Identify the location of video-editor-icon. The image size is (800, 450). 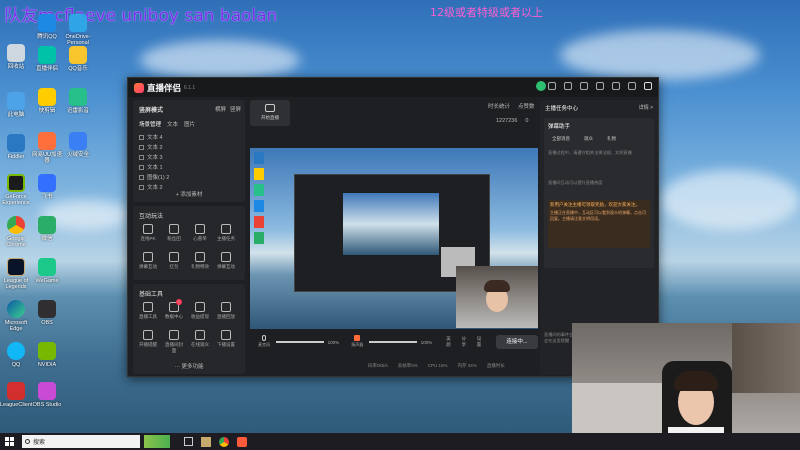
(47, 97).